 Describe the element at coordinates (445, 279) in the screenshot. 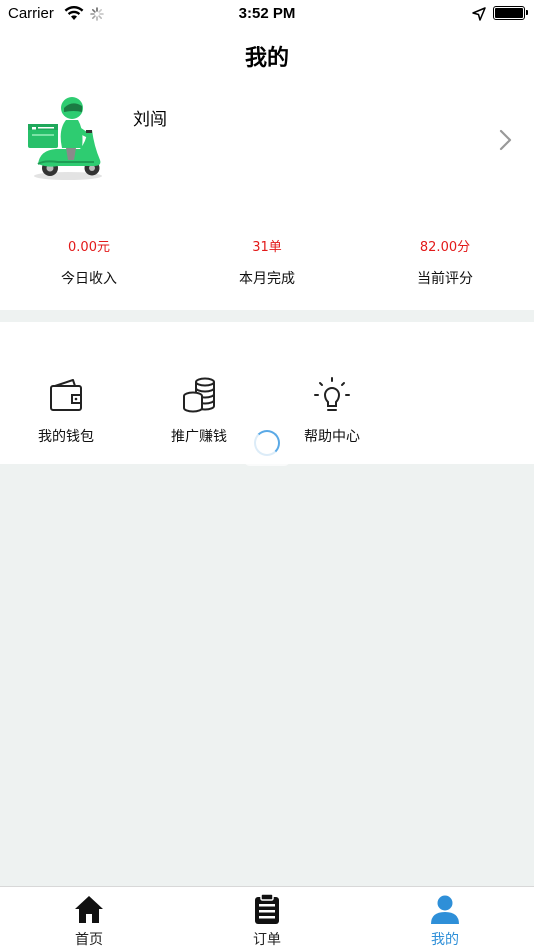

I see `stat-label: 当前评分` at that location.